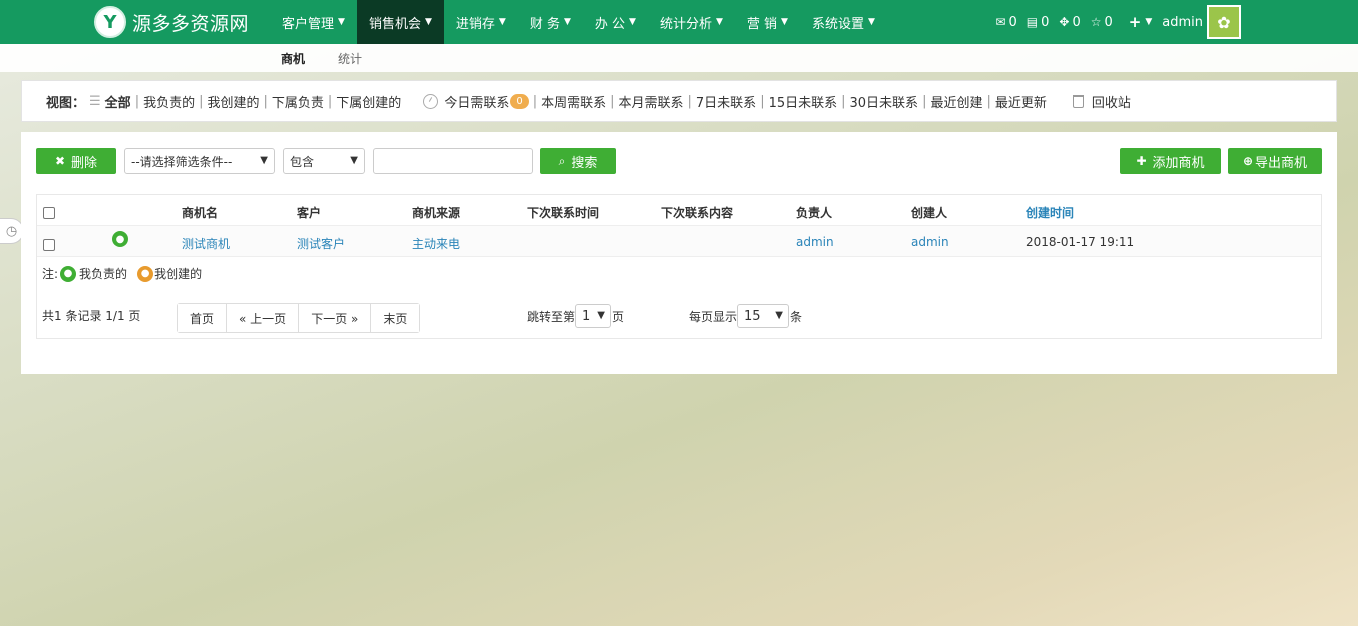 This screenshot has height=626, width=1358. What do you see at coordinates (578, 161) in the screenshot?
I see `search-button: ⌕ 搜索` at bounding box center [578, 161].